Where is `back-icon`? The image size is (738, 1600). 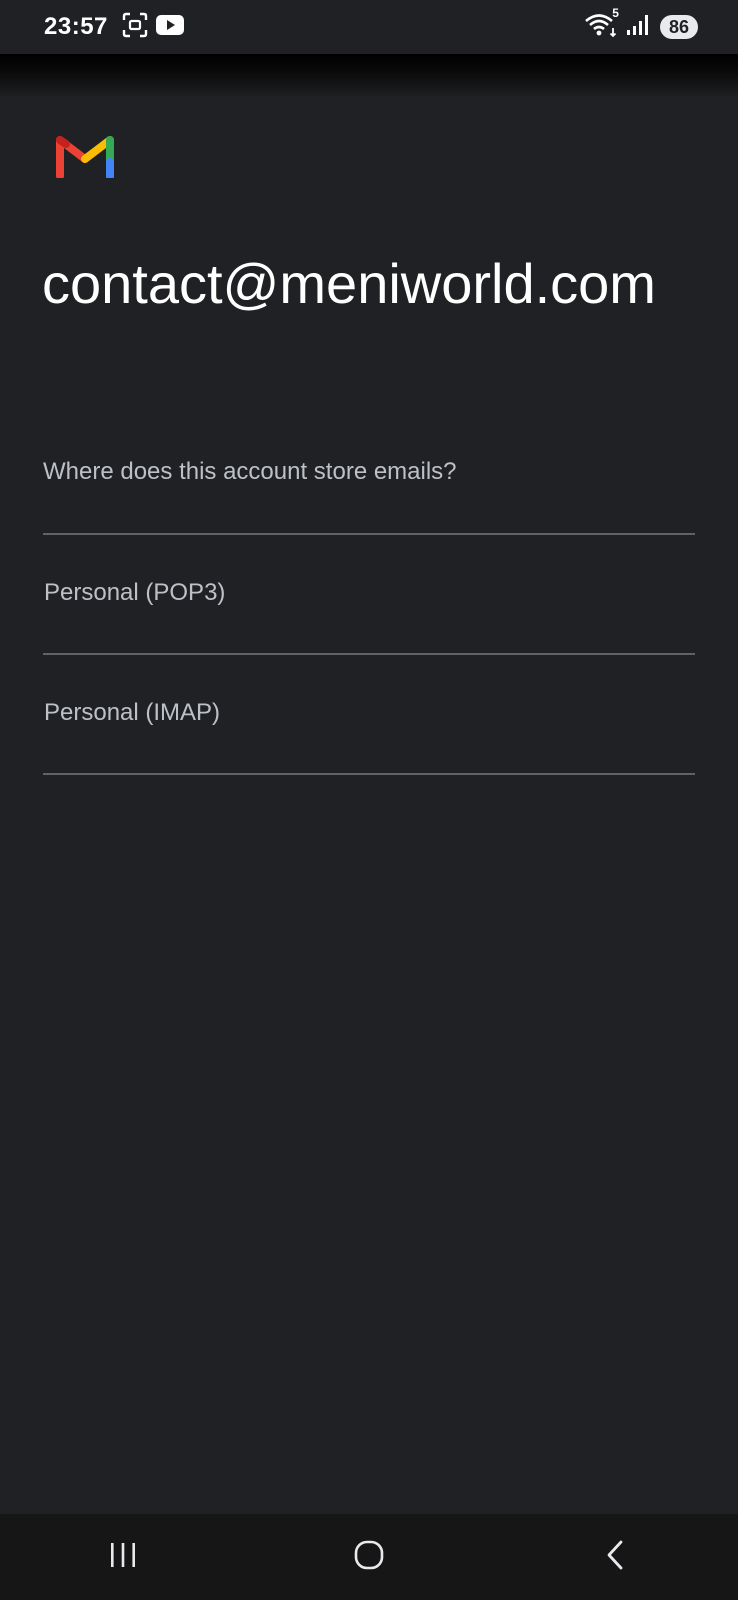
back-icon is located at coordinates (615, 1557).